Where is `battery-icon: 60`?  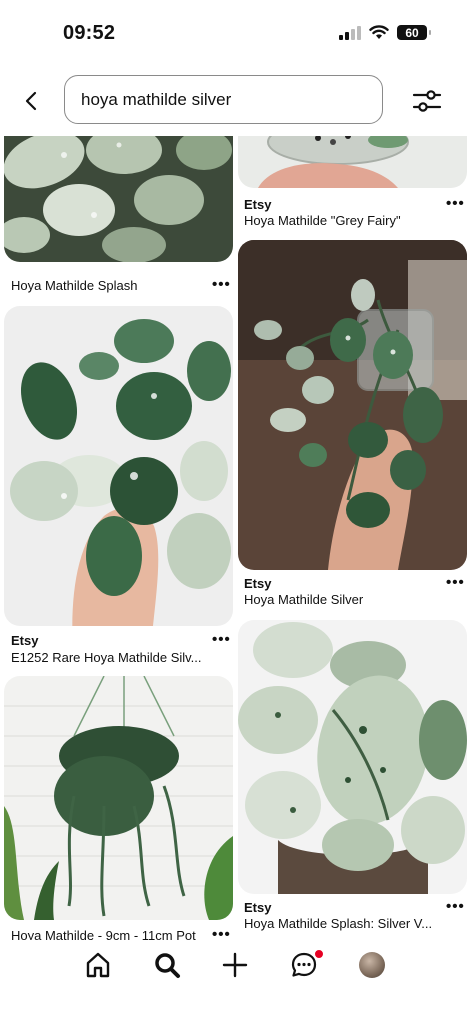 battery-icon: 60 is located at coordinates (414, 32).